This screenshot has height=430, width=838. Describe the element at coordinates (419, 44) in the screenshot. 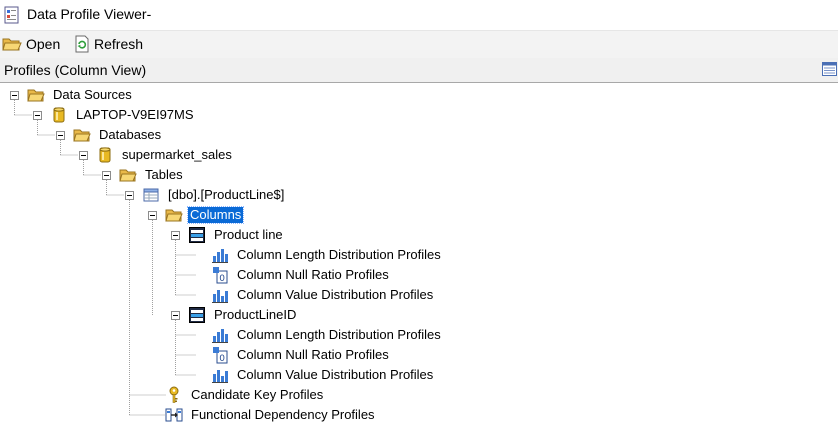

I see `toolbar: Open Refresh` at that location.